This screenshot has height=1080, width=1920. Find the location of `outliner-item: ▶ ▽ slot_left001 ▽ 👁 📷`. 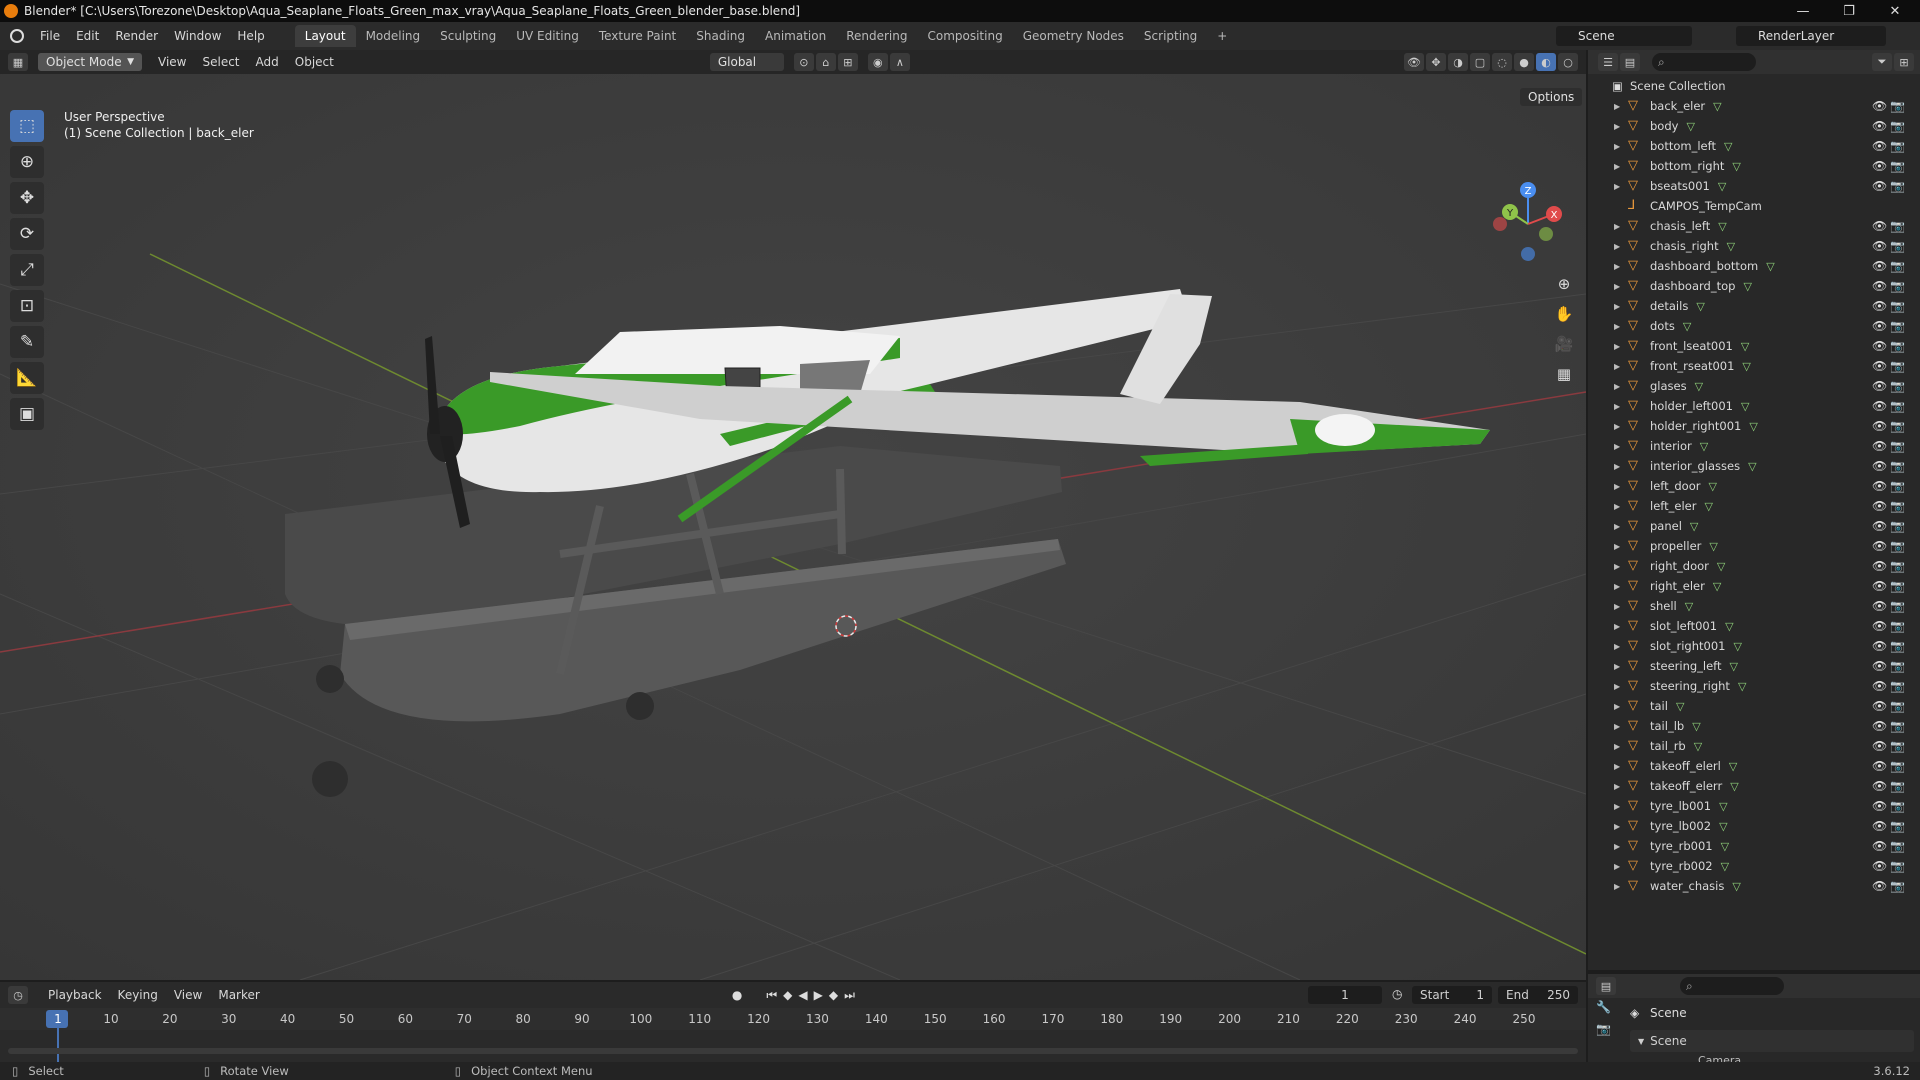

outliner-item: ▶ ▽ slot_left001 ▽ 👁 📷 is located at coordinates (1754, 626).